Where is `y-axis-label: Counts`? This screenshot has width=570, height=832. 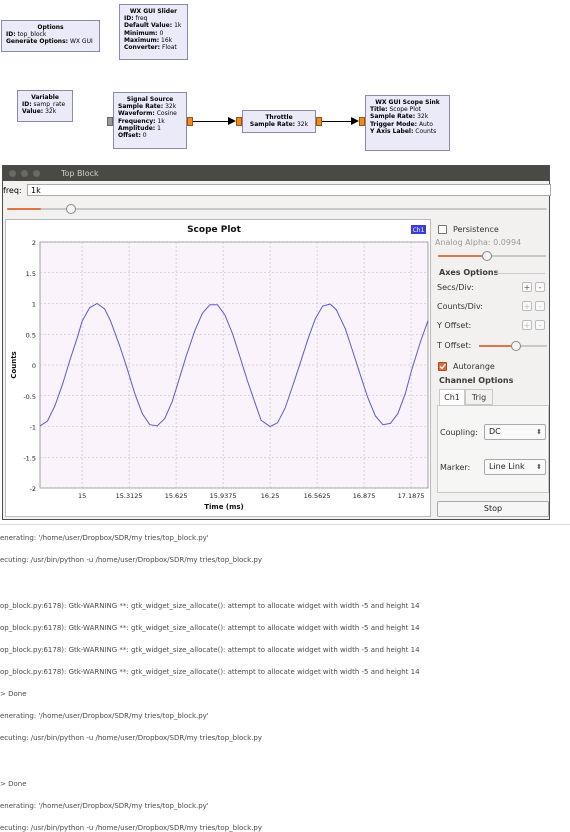
y-axis-label: Counts is located at coordinates (14, 364).